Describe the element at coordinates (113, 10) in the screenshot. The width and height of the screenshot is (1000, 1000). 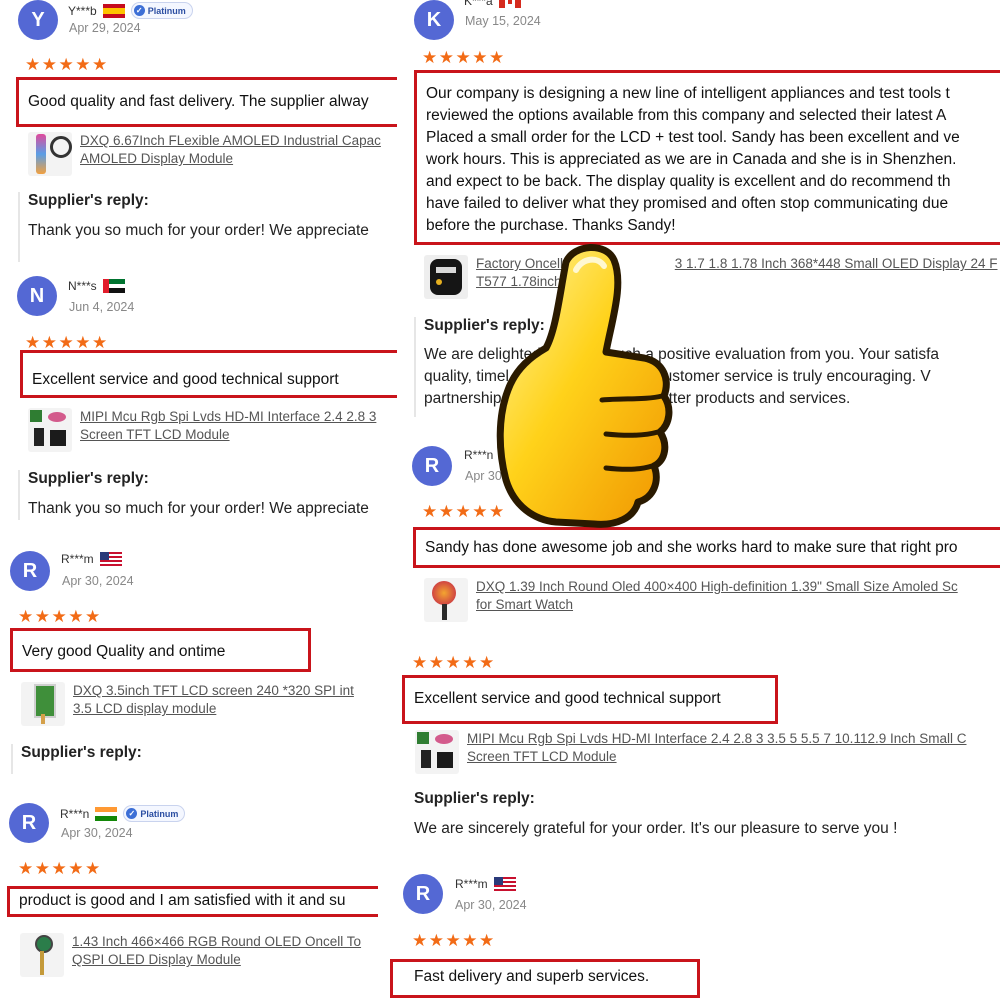
I see `spain-flag-icon` at that location.